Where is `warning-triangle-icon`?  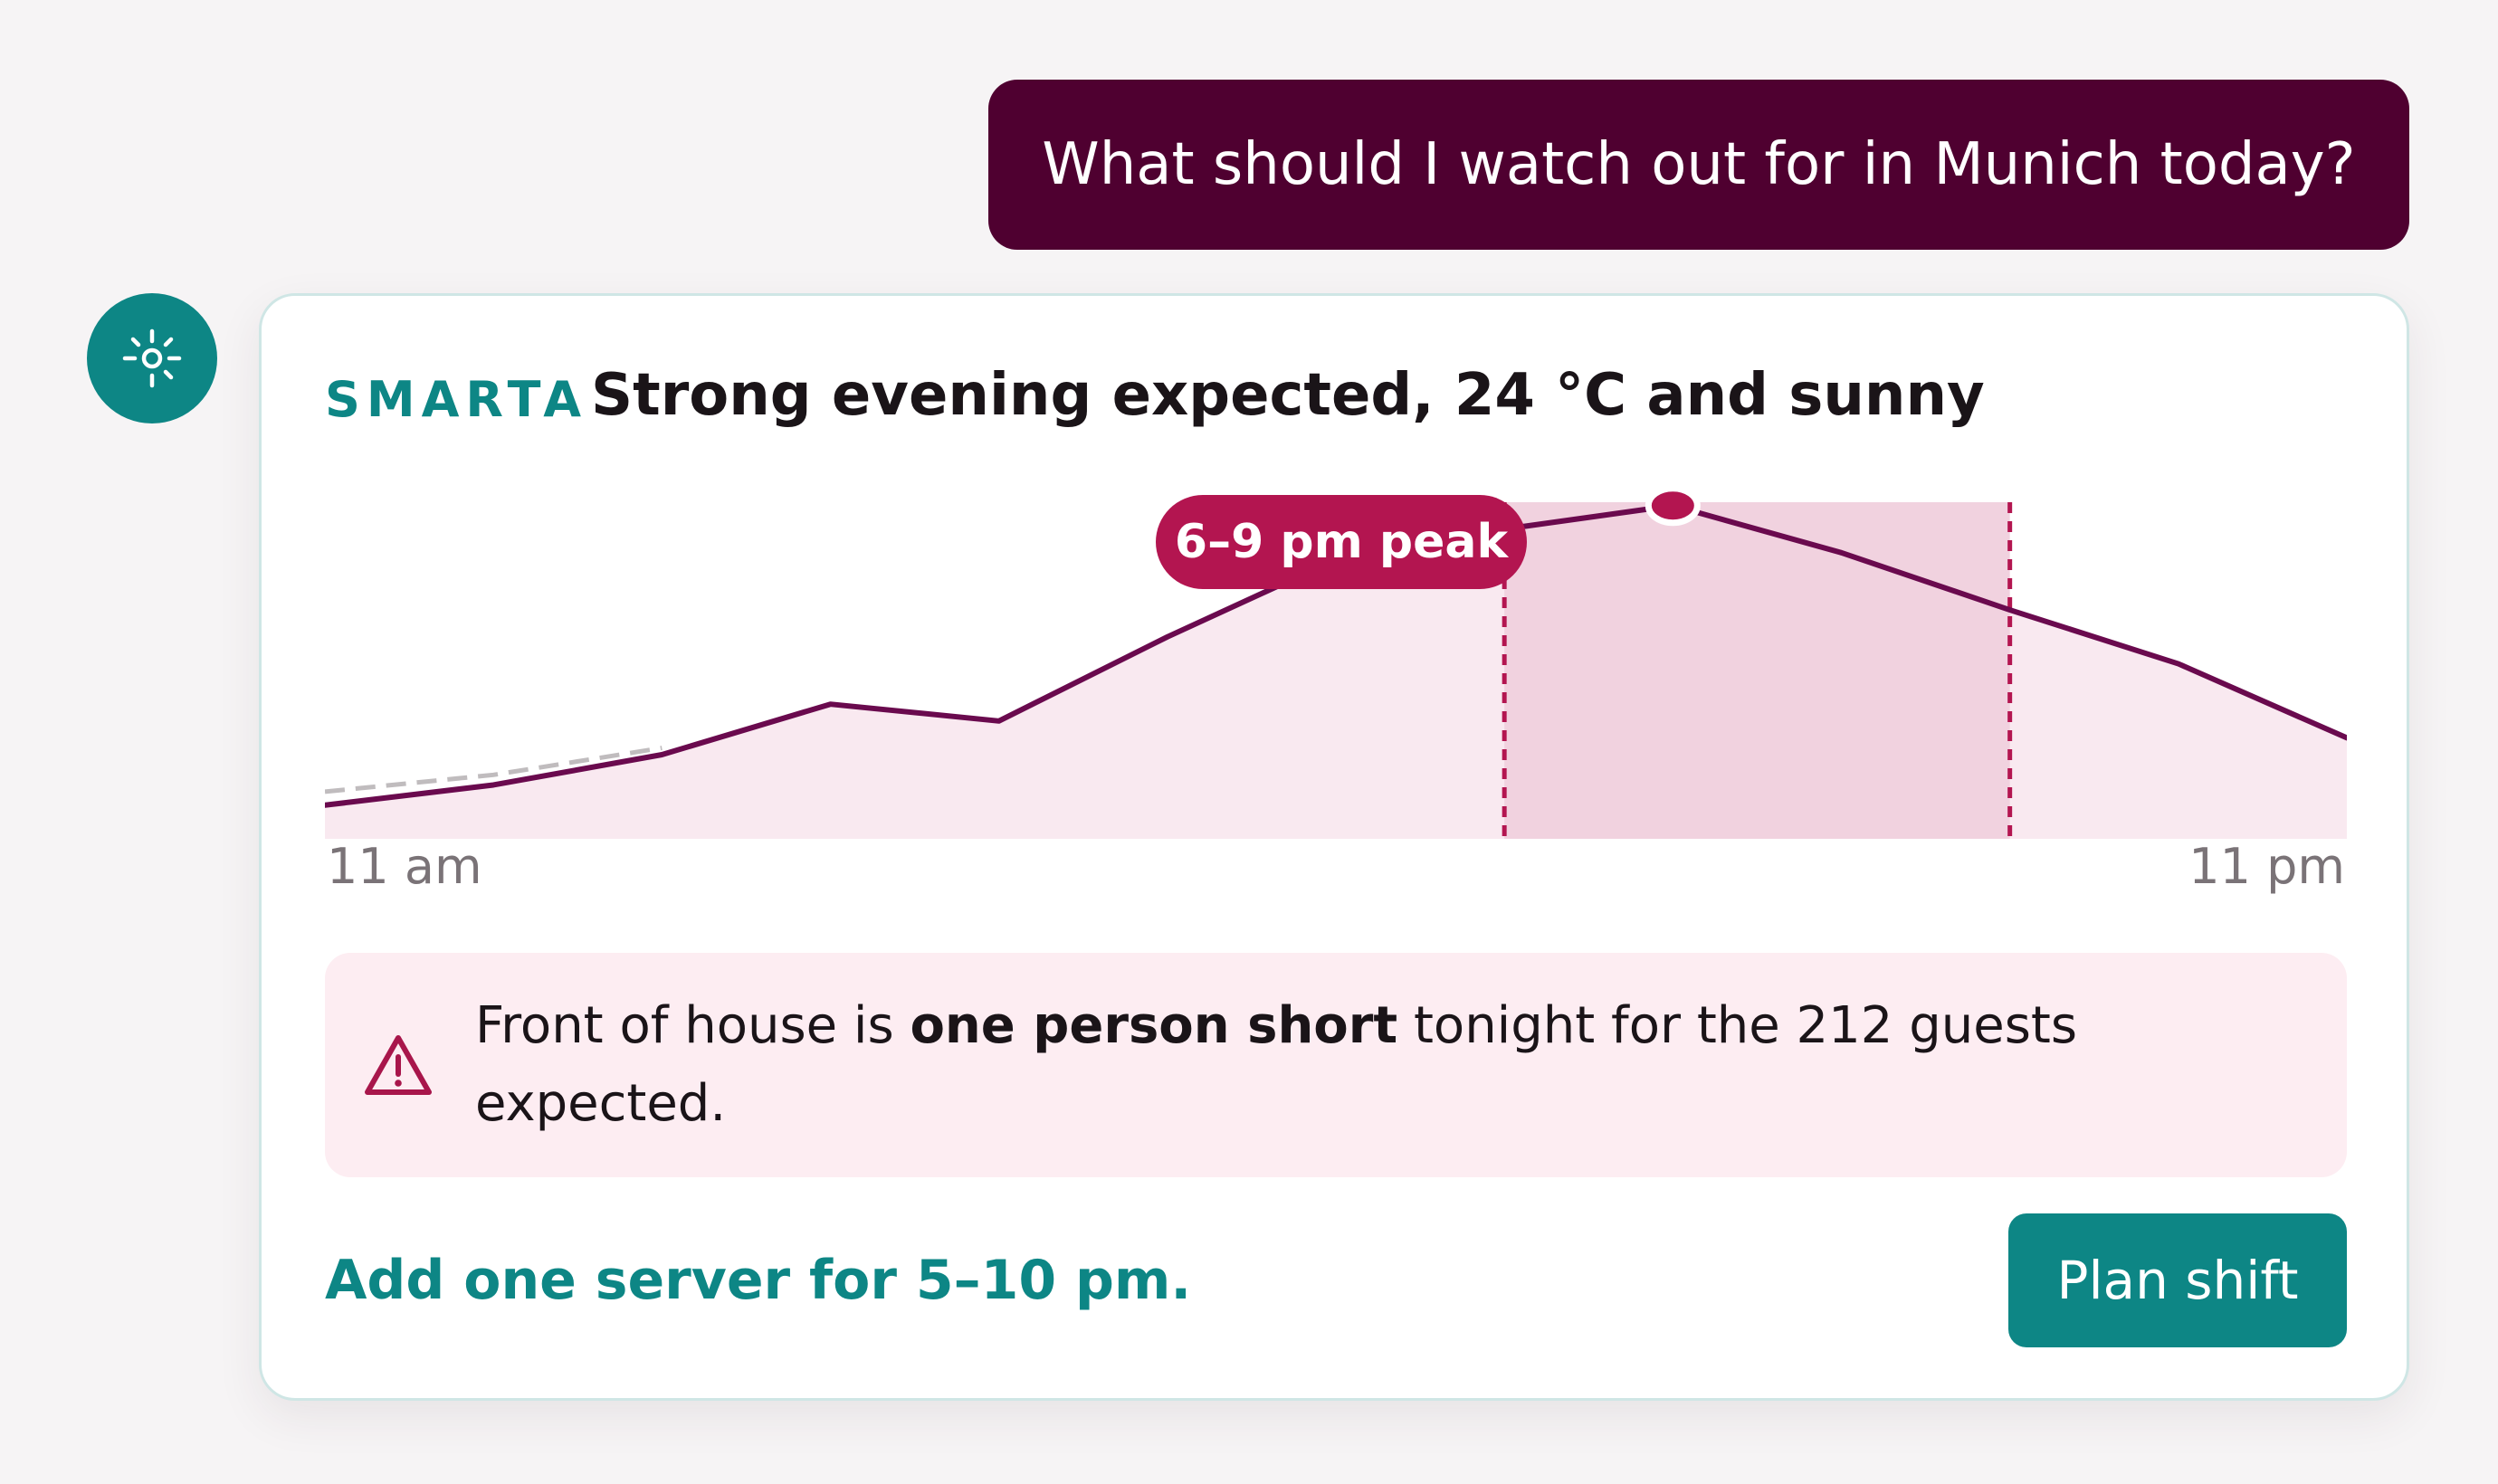 warning-triangle-icon is located at coordinates (398, 1065).